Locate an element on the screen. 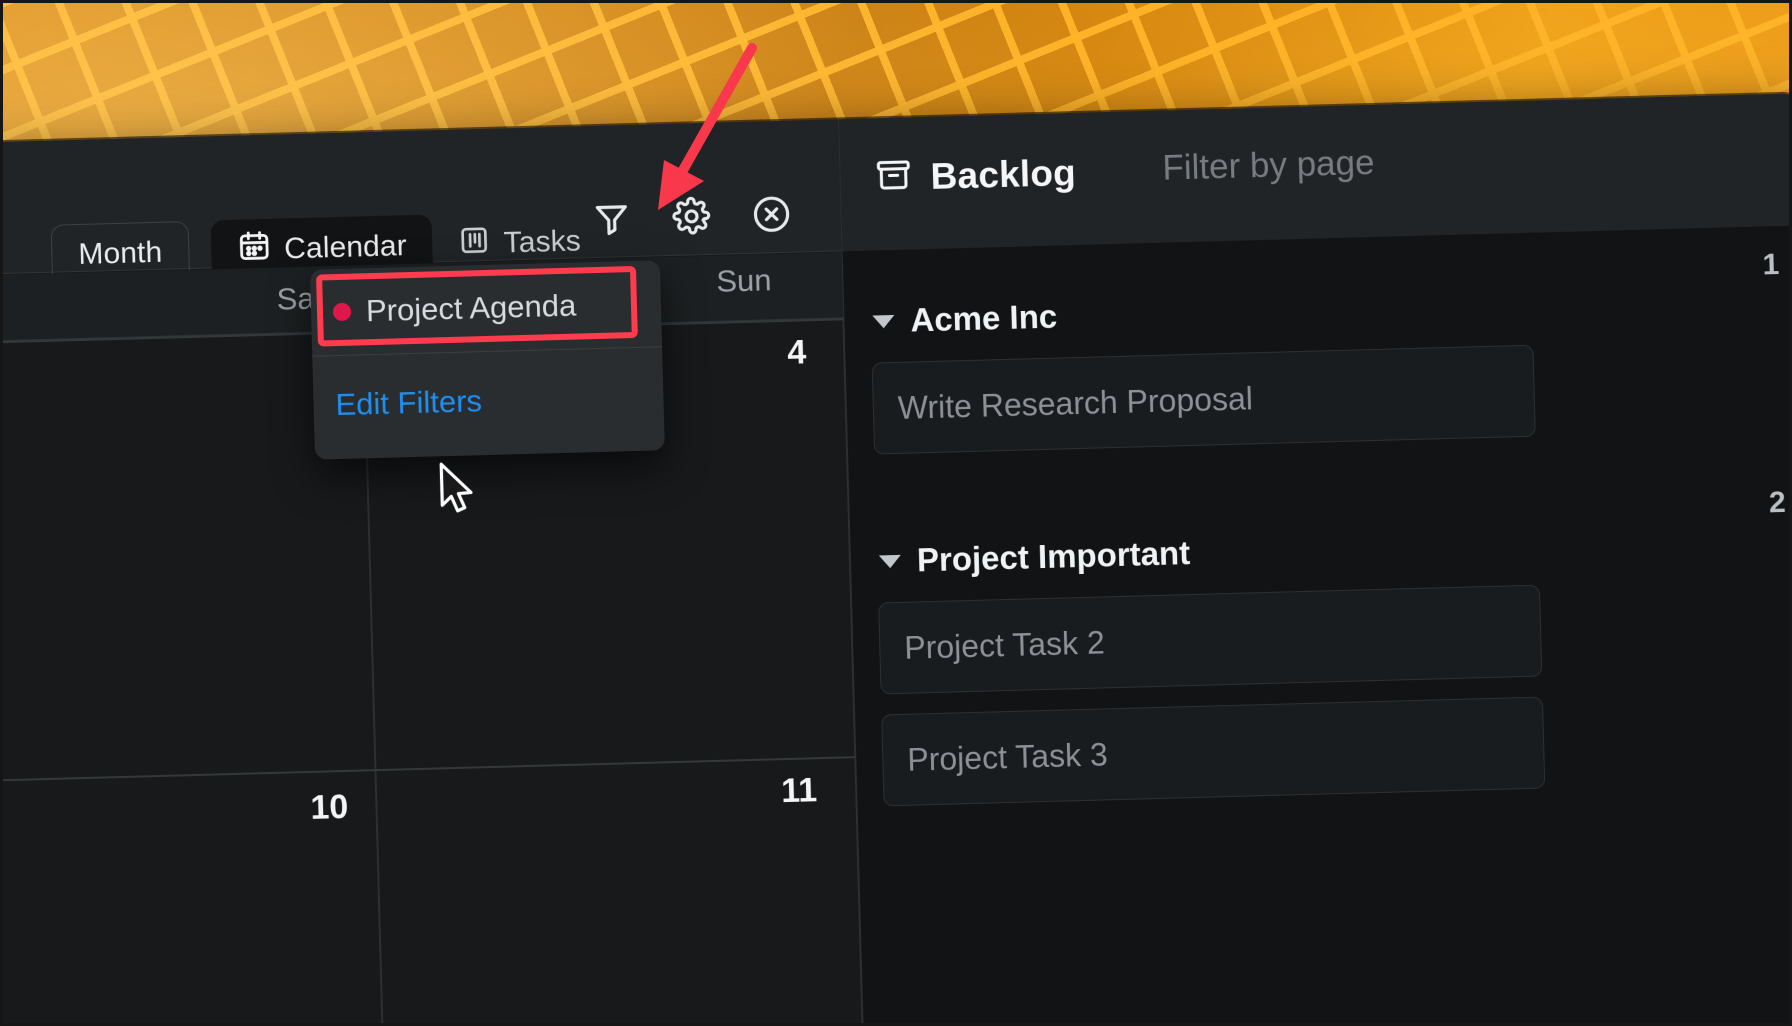  filter-option-project-agenda: Project Agenda is located at coordinates (486, 307).